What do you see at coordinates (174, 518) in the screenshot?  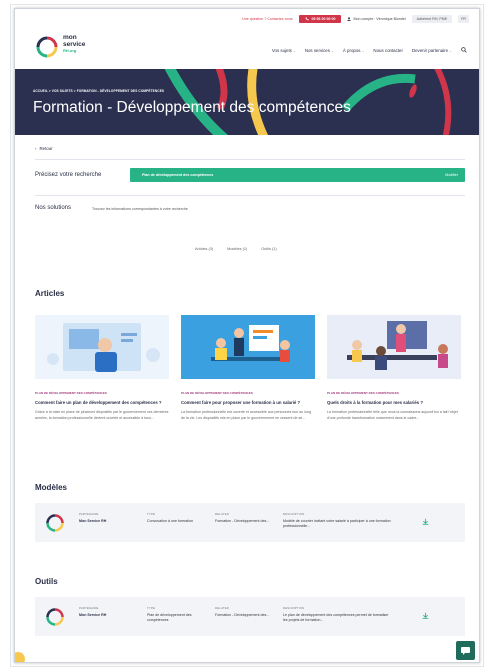 I see `type-column: TYPE Convocation à une formation` at bounding box center [174, 518].